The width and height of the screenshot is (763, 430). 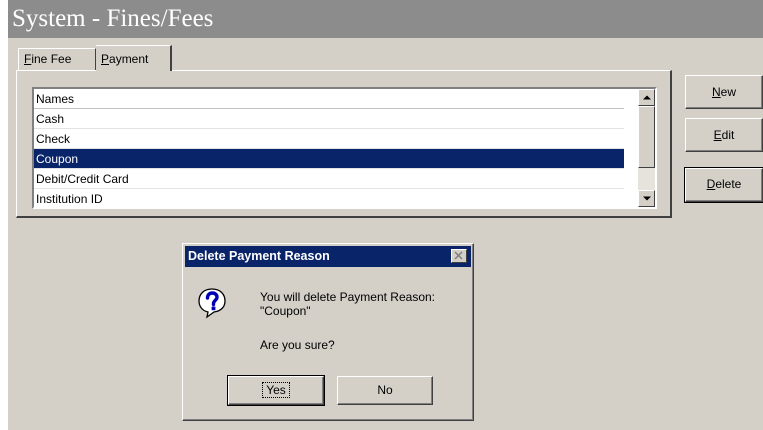 I want to click on list-header: Names, so click(x=329, y=99).